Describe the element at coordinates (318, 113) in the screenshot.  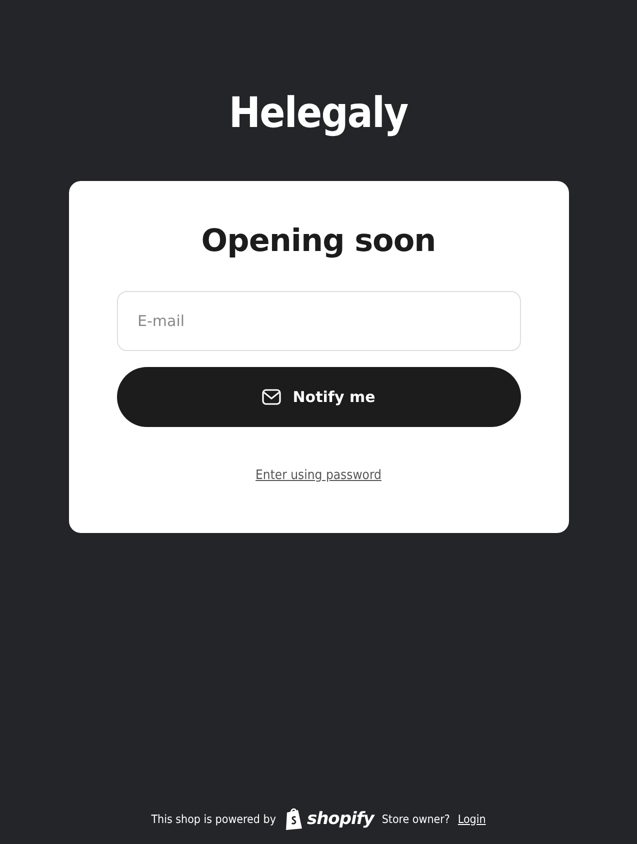
I see `shop-title: Helegaly` at that location.